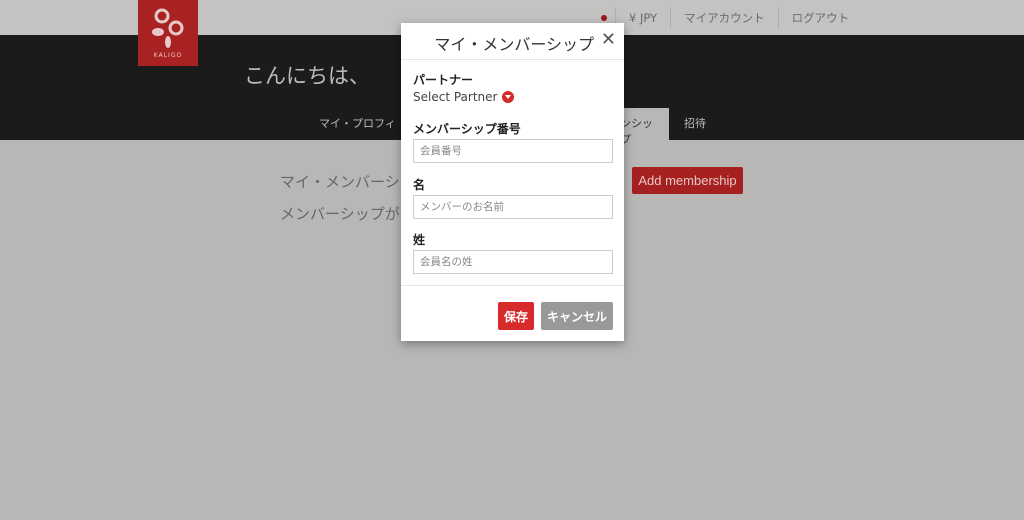 The image size is (1024, 520). Describe the element at coordinates (419, 185) in the screenshot. I see `first-name-label: 名` at that location.